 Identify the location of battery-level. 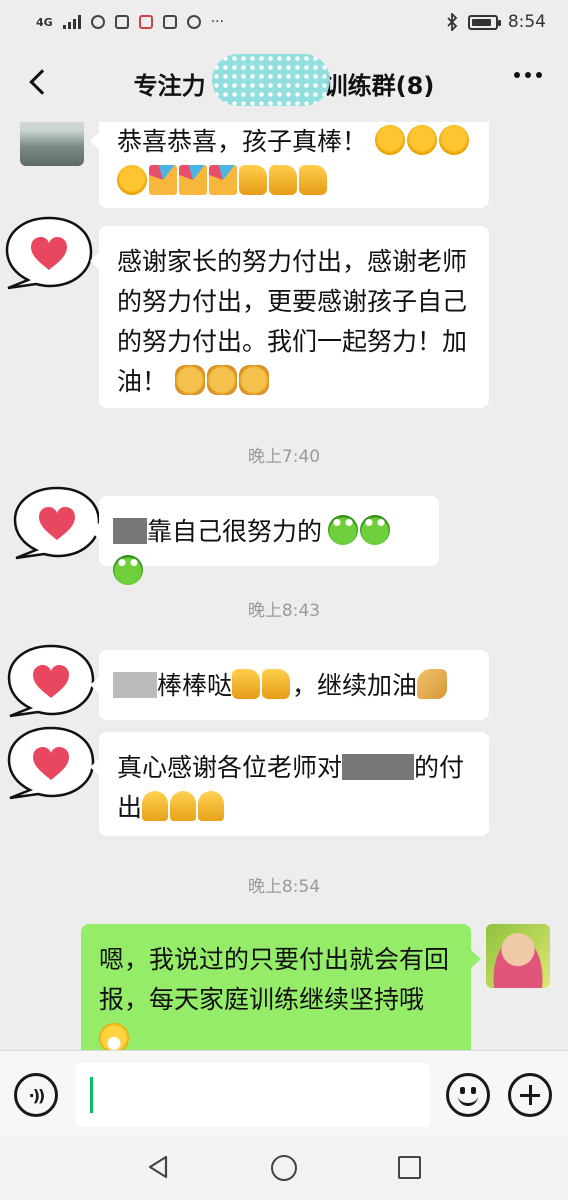
(481, 22).